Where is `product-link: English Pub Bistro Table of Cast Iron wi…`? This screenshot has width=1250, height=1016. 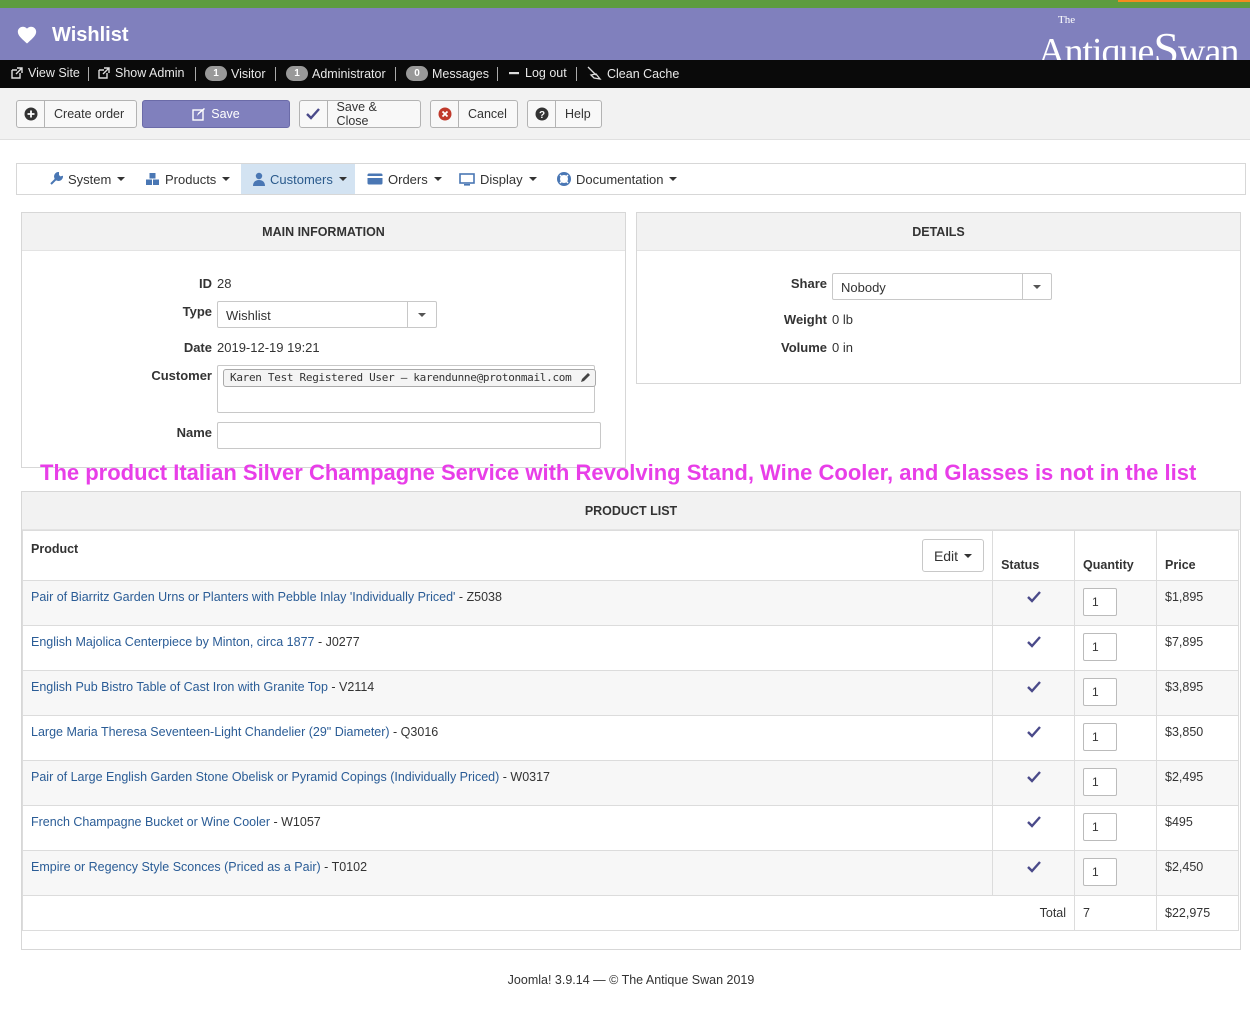 product-link: English Pub Bistro Table of Cast Iron wi… is located at coordinates (179, 687).